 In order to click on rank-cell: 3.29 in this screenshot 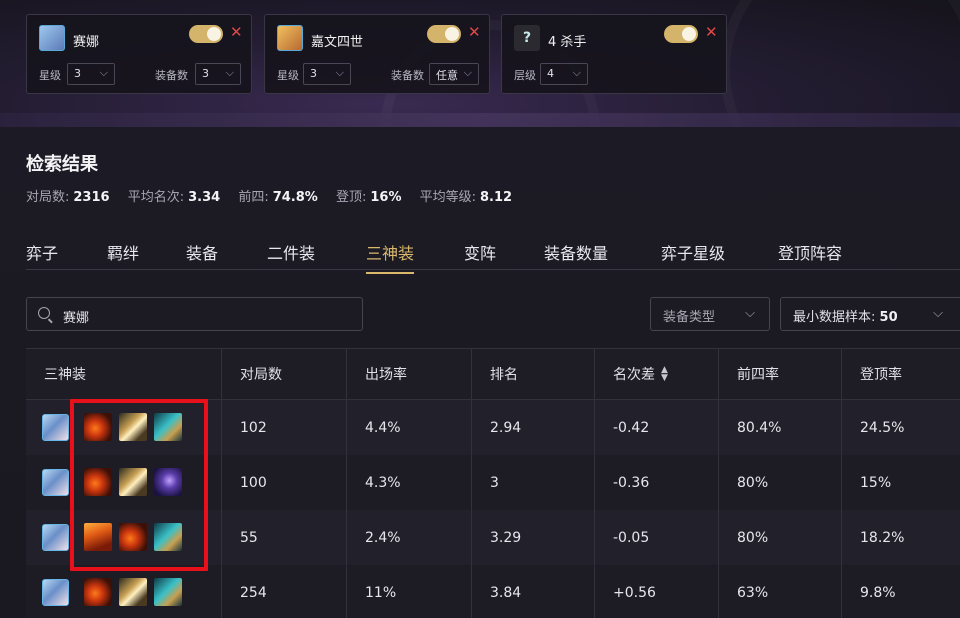, I will do `click(532, 537)`.